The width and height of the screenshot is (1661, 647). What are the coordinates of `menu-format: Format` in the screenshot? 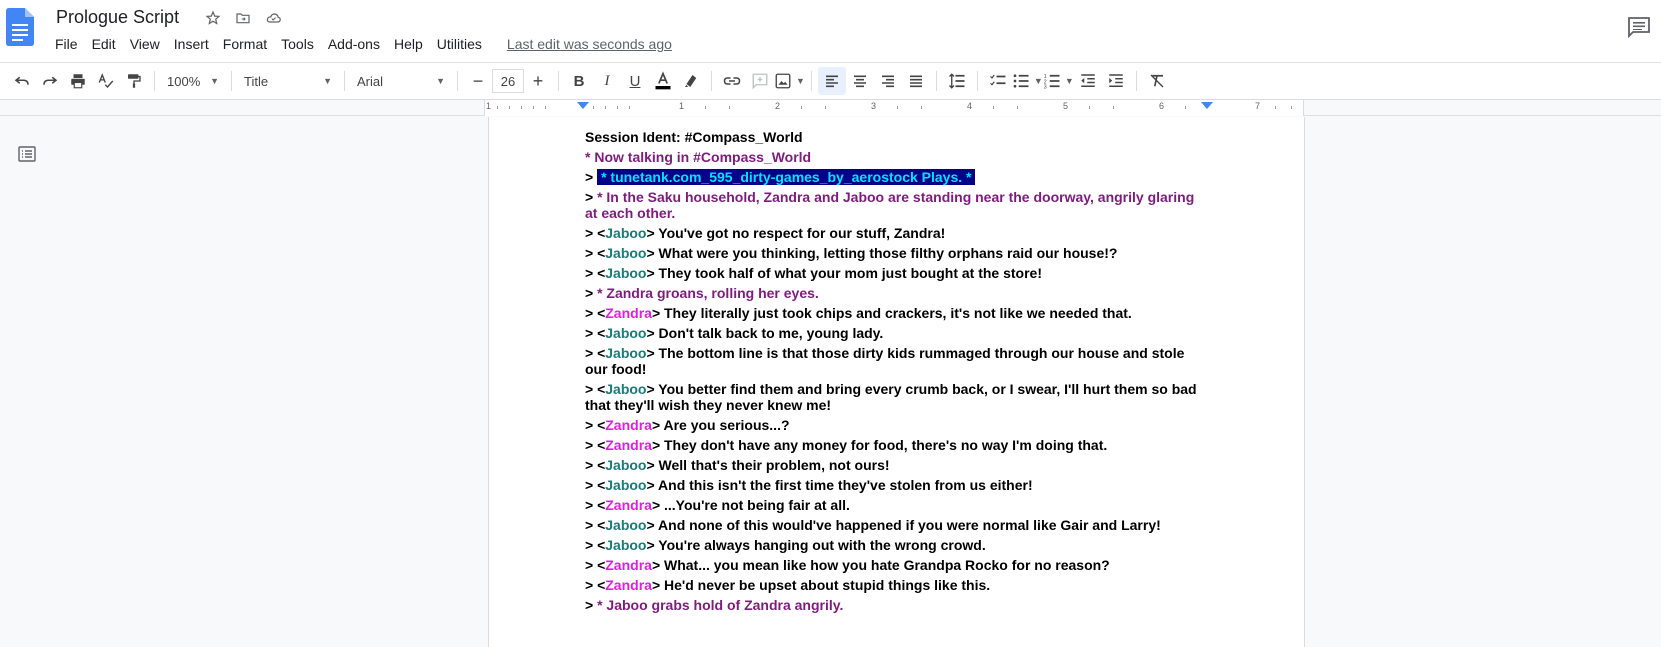 It's located at (245, 44).